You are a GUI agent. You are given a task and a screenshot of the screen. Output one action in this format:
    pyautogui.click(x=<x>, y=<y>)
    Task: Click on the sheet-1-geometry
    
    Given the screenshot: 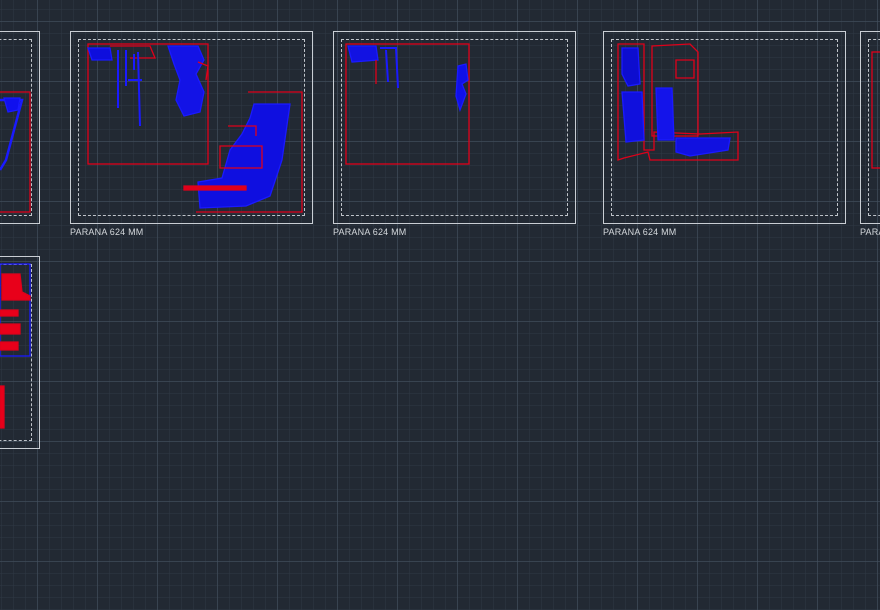 What is the action you would take?
    pyautogui.click(x=15, y=152)
    